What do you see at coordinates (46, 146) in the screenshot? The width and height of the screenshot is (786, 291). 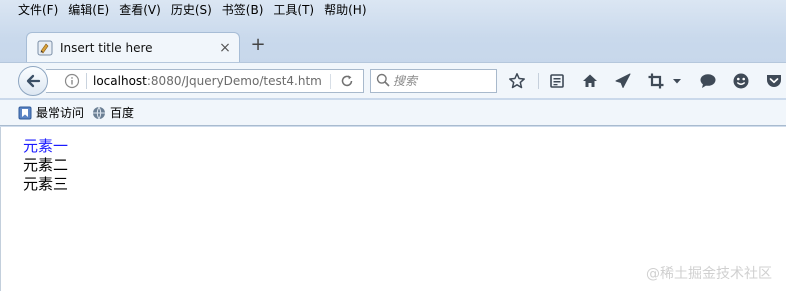 I see `element-one-text: 元素一` at bounding box center [46, 146].